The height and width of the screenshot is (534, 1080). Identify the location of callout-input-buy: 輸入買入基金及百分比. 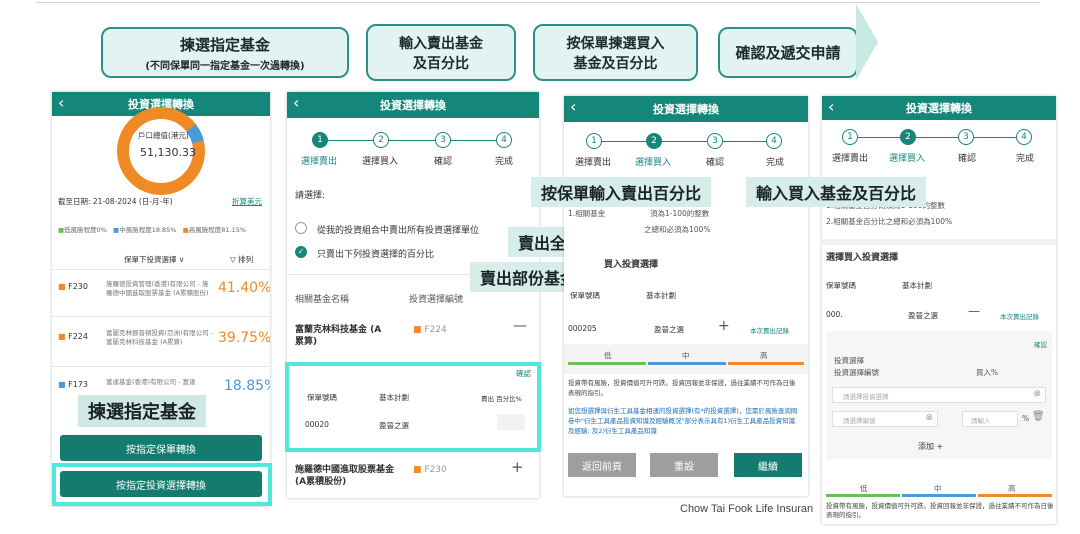
(836, 192).